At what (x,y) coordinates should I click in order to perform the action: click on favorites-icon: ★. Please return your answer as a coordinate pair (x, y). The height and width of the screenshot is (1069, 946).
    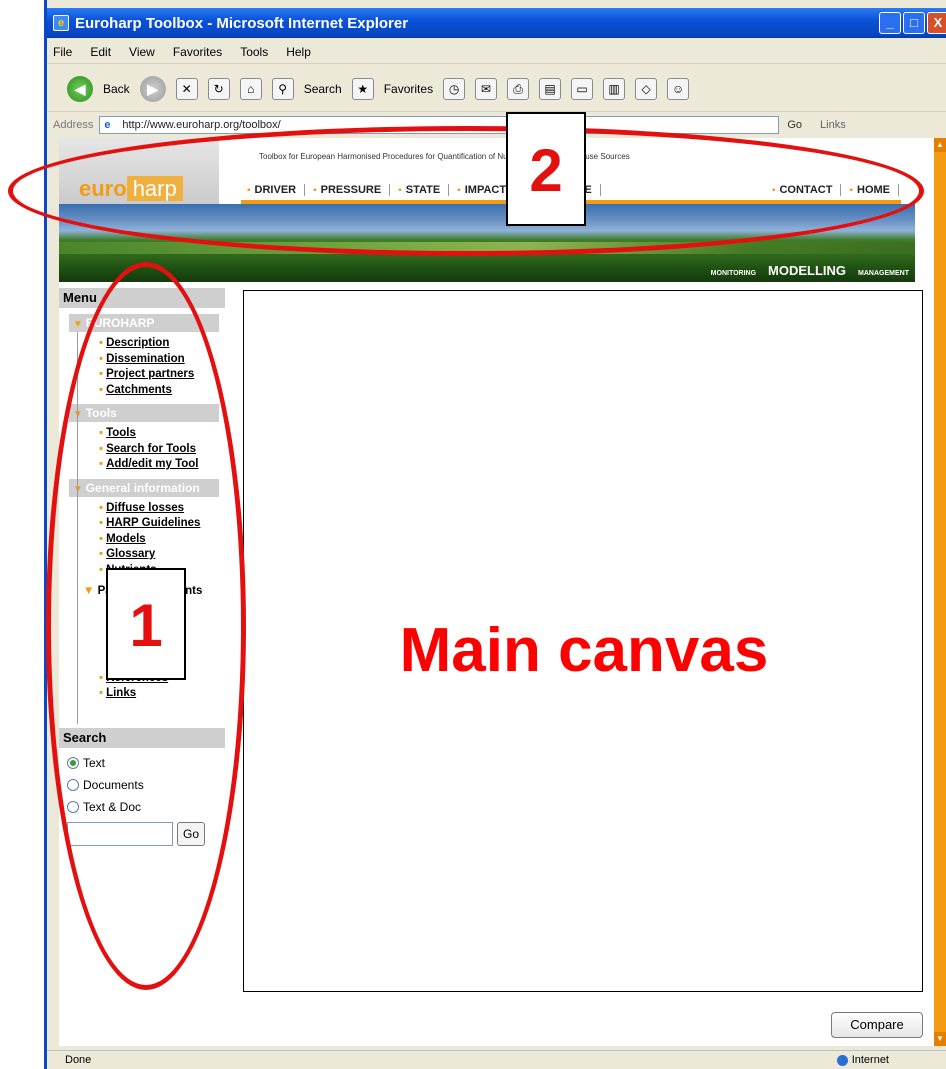
    Looking at the image, I should click on (362, 88).